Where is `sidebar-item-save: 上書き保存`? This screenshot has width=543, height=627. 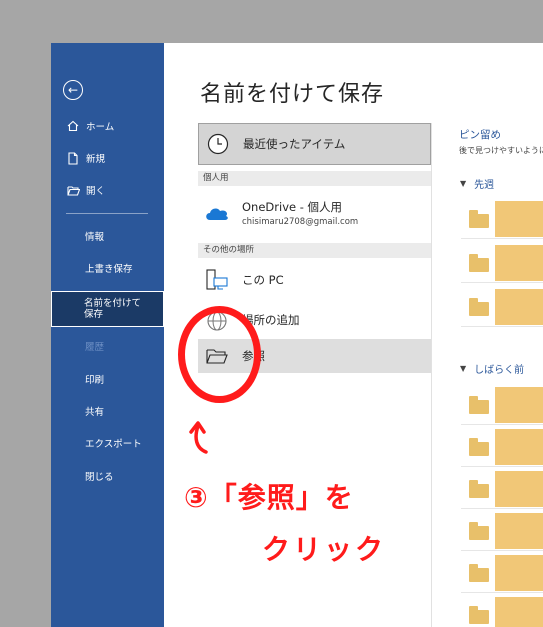
sidebar-item-save: 上書き保存 is located at coordinates (107, 268).